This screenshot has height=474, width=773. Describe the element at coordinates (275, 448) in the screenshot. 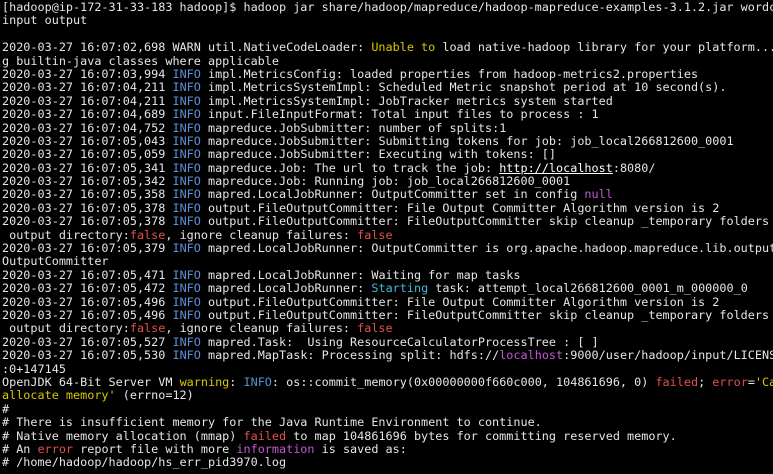

I see `terminal-text: information` at that location.